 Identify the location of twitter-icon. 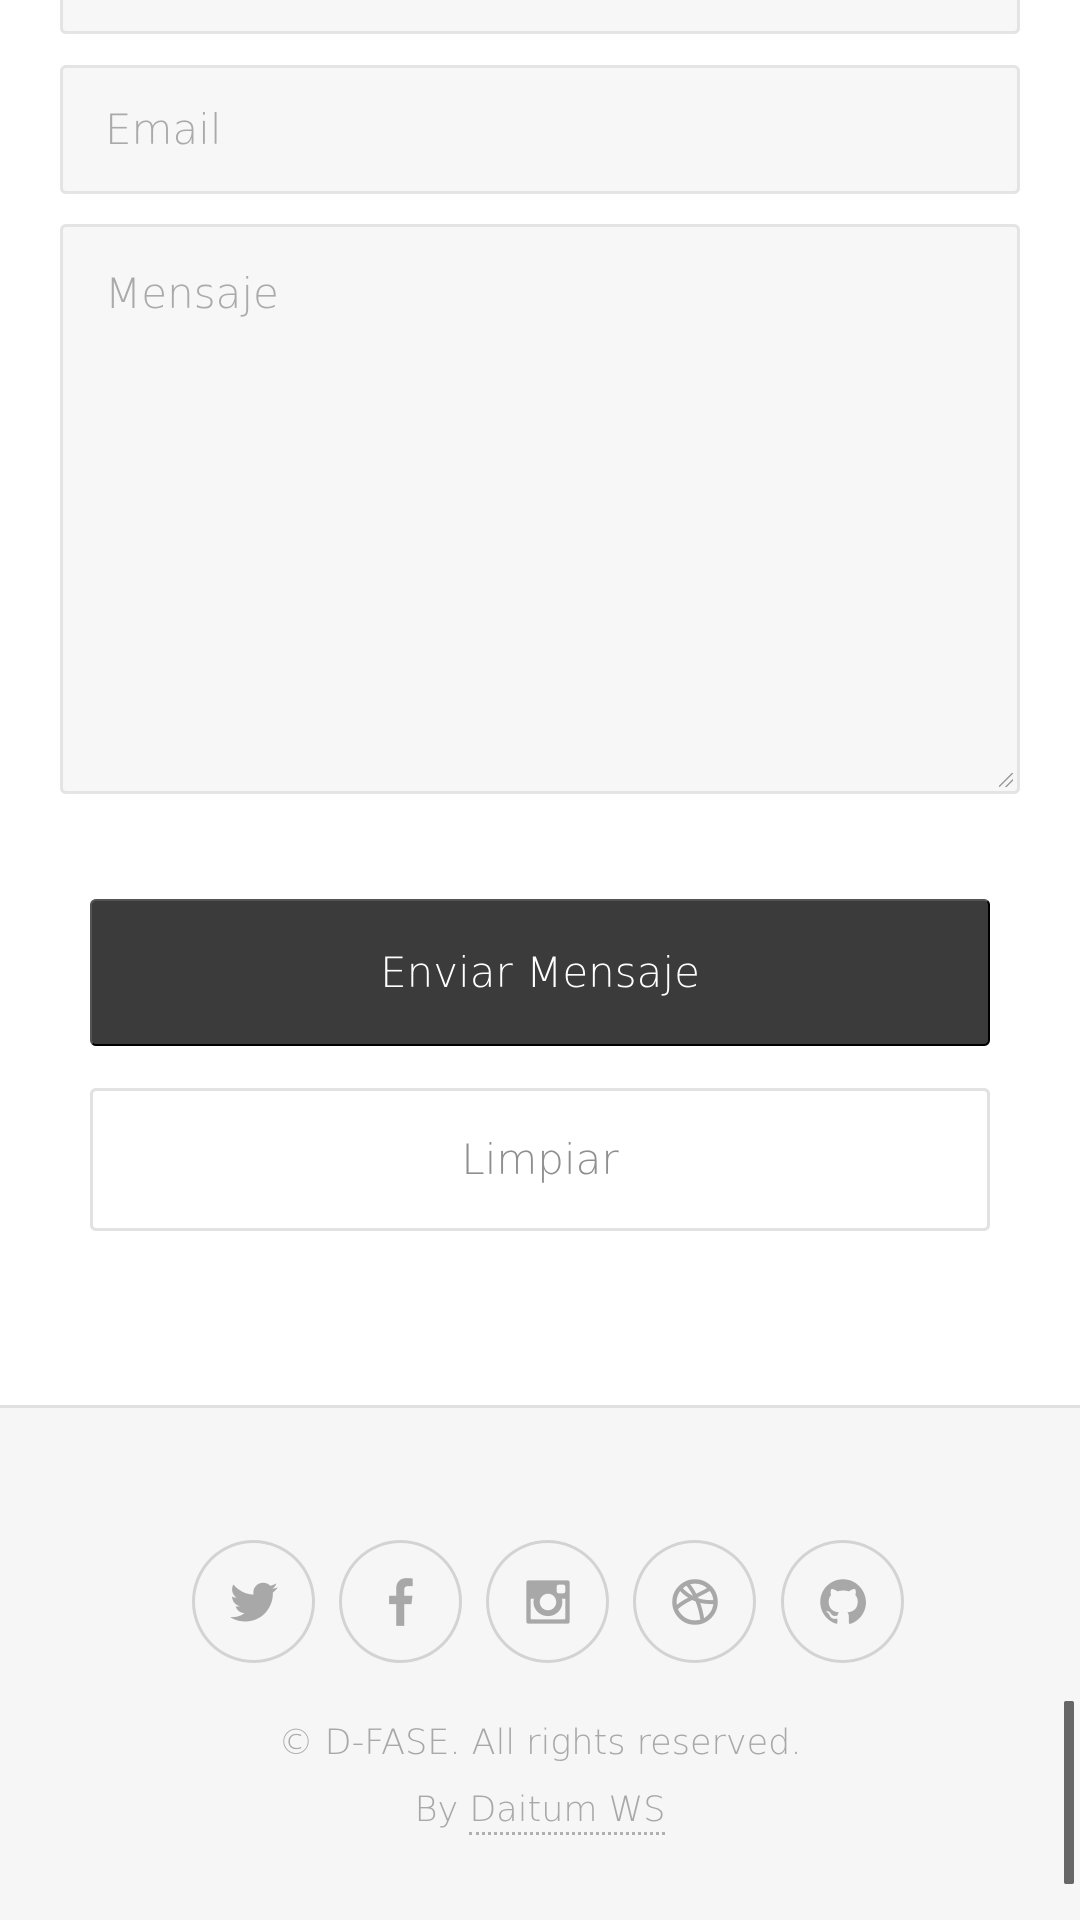
(253, 1601).